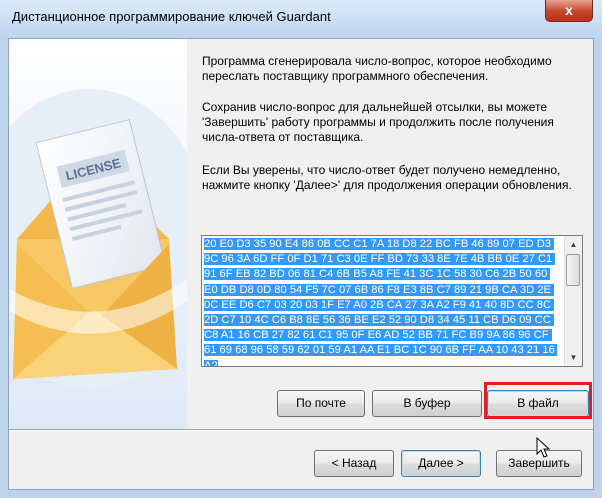 This screenshot has height=498, width=602. What do you see at coordinates (441, 463) in the screenshot?
I see `next-button: Далее >` at bounding box center [441, 463].